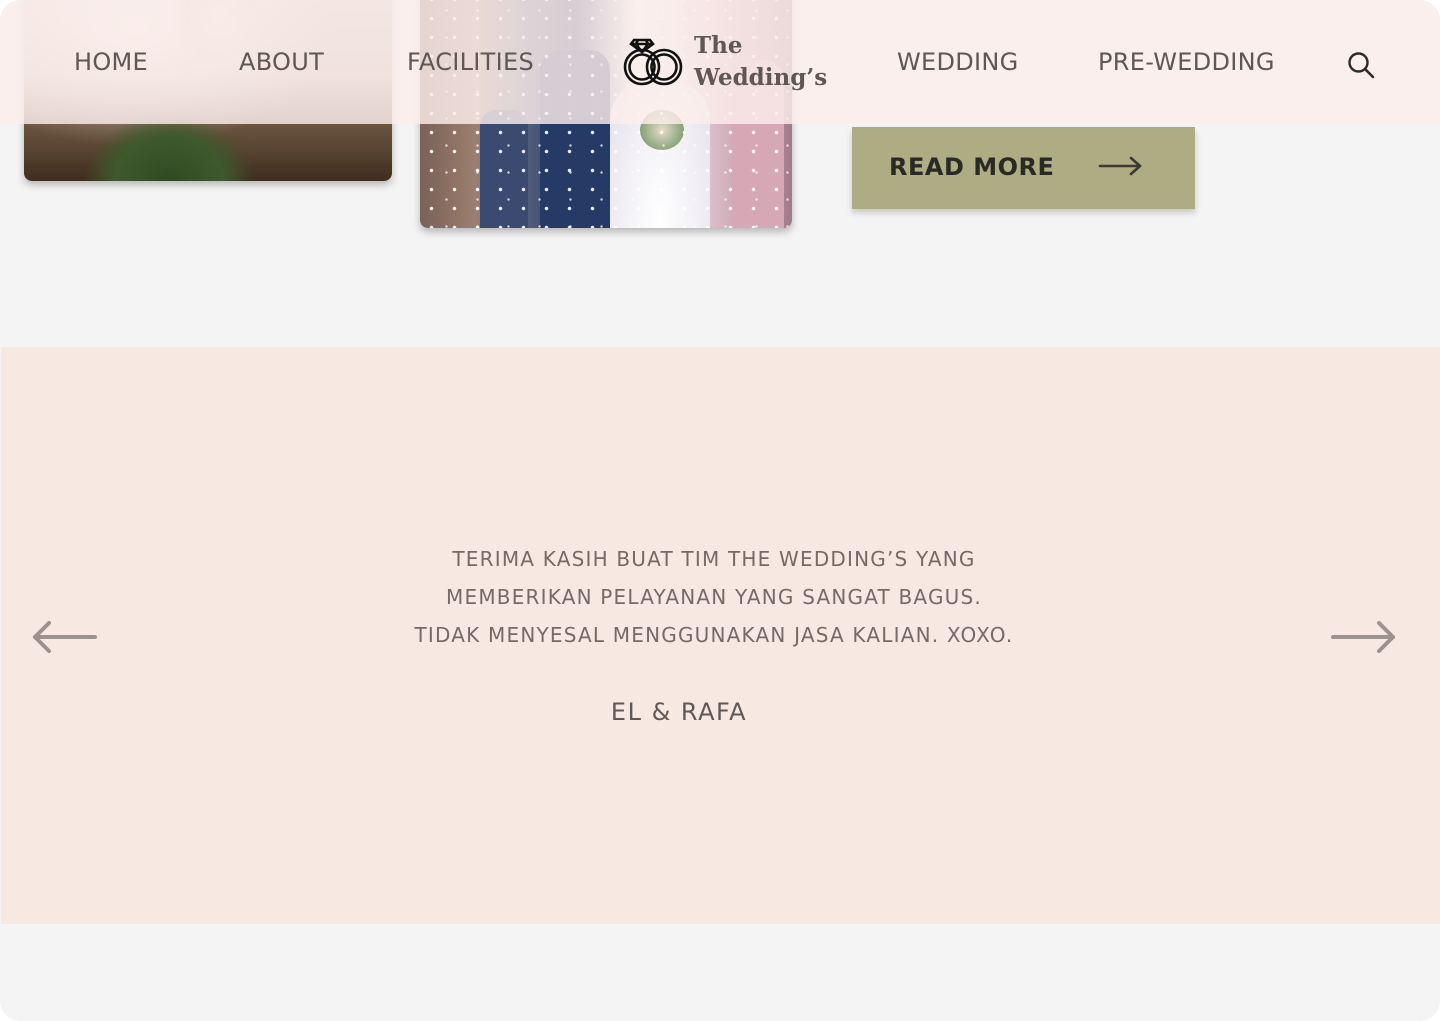  I want to click on read-more-button: READ MORE, so click(1023, 168).